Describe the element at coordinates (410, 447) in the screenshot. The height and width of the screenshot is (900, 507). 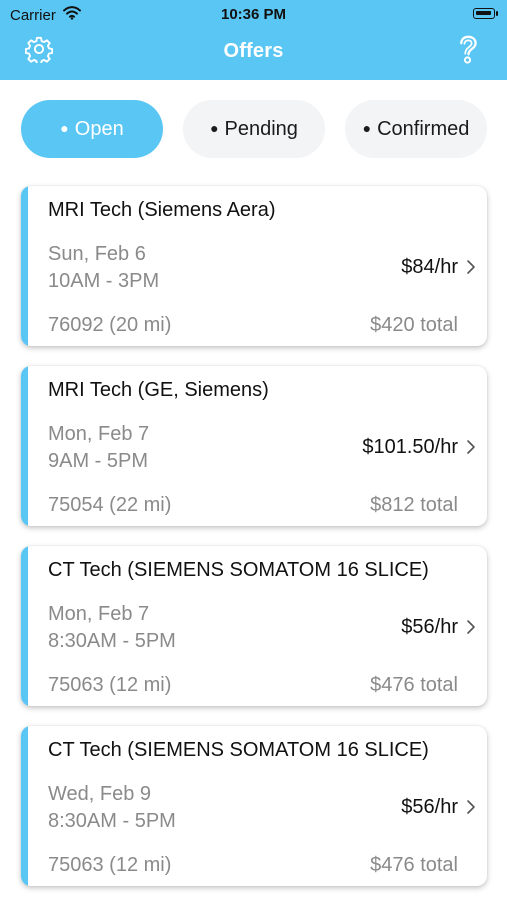
I see `offer-rate: $101.50/hr` at that location.